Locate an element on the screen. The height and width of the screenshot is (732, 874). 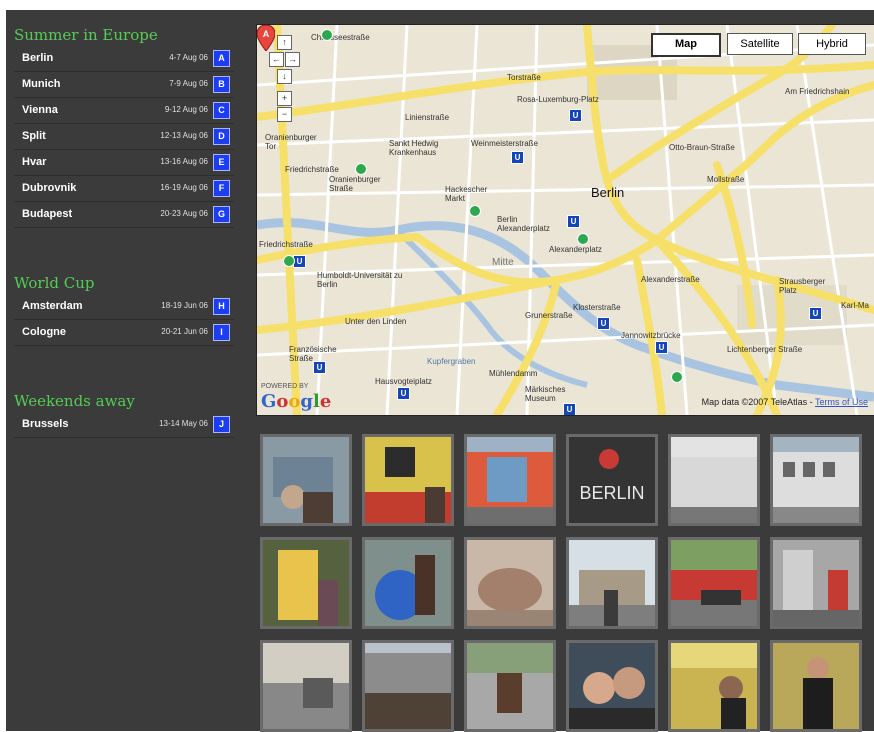
pan-right-icon: → is located at coordinates (292, 59).